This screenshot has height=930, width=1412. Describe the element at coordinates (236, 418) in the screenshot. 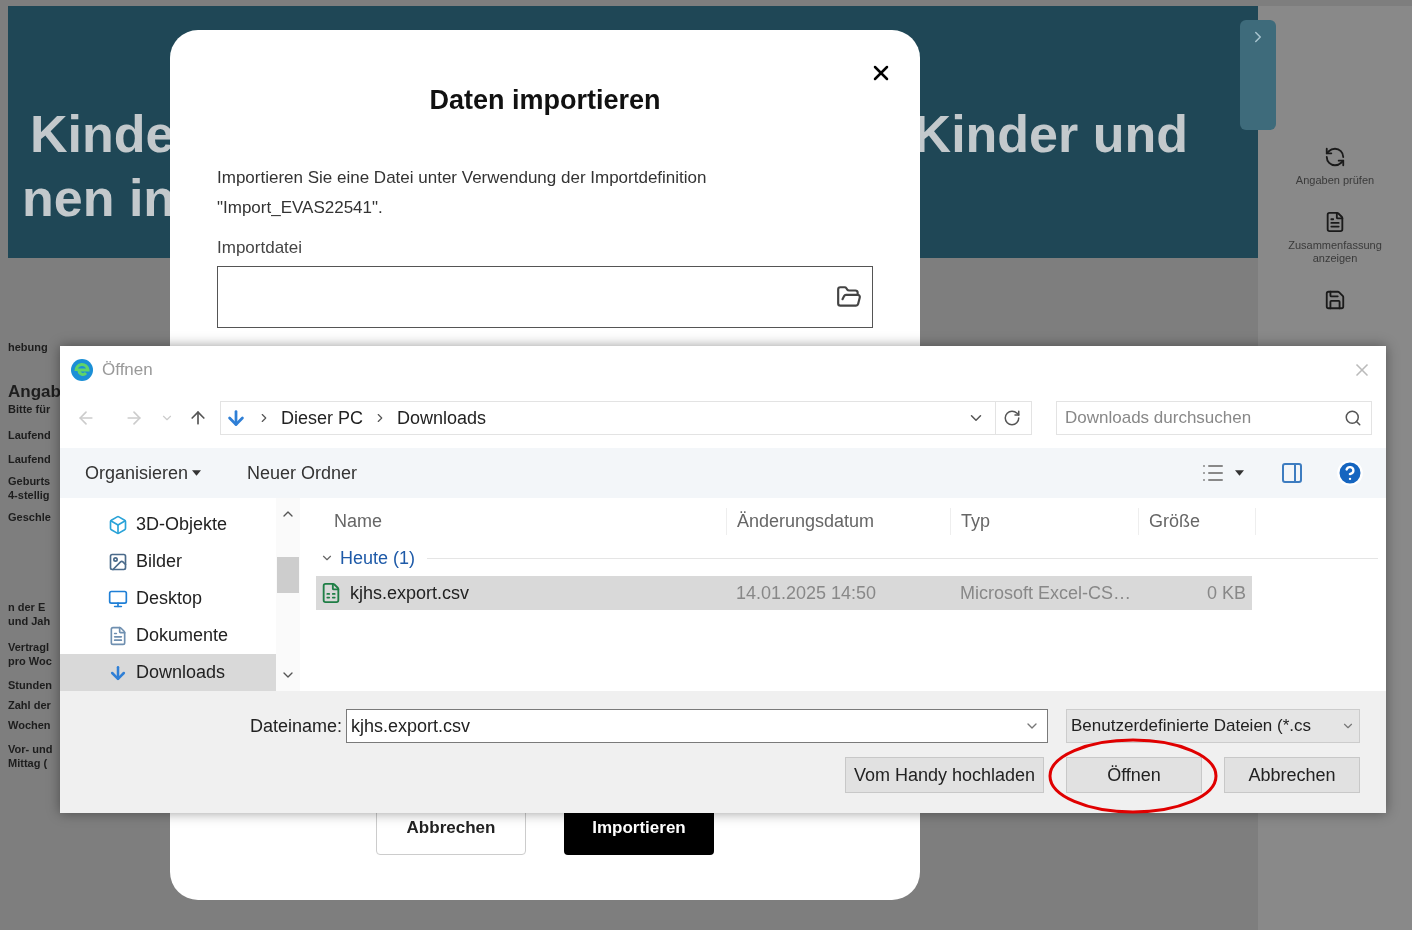

I see `download-arrow-icon` at that location.